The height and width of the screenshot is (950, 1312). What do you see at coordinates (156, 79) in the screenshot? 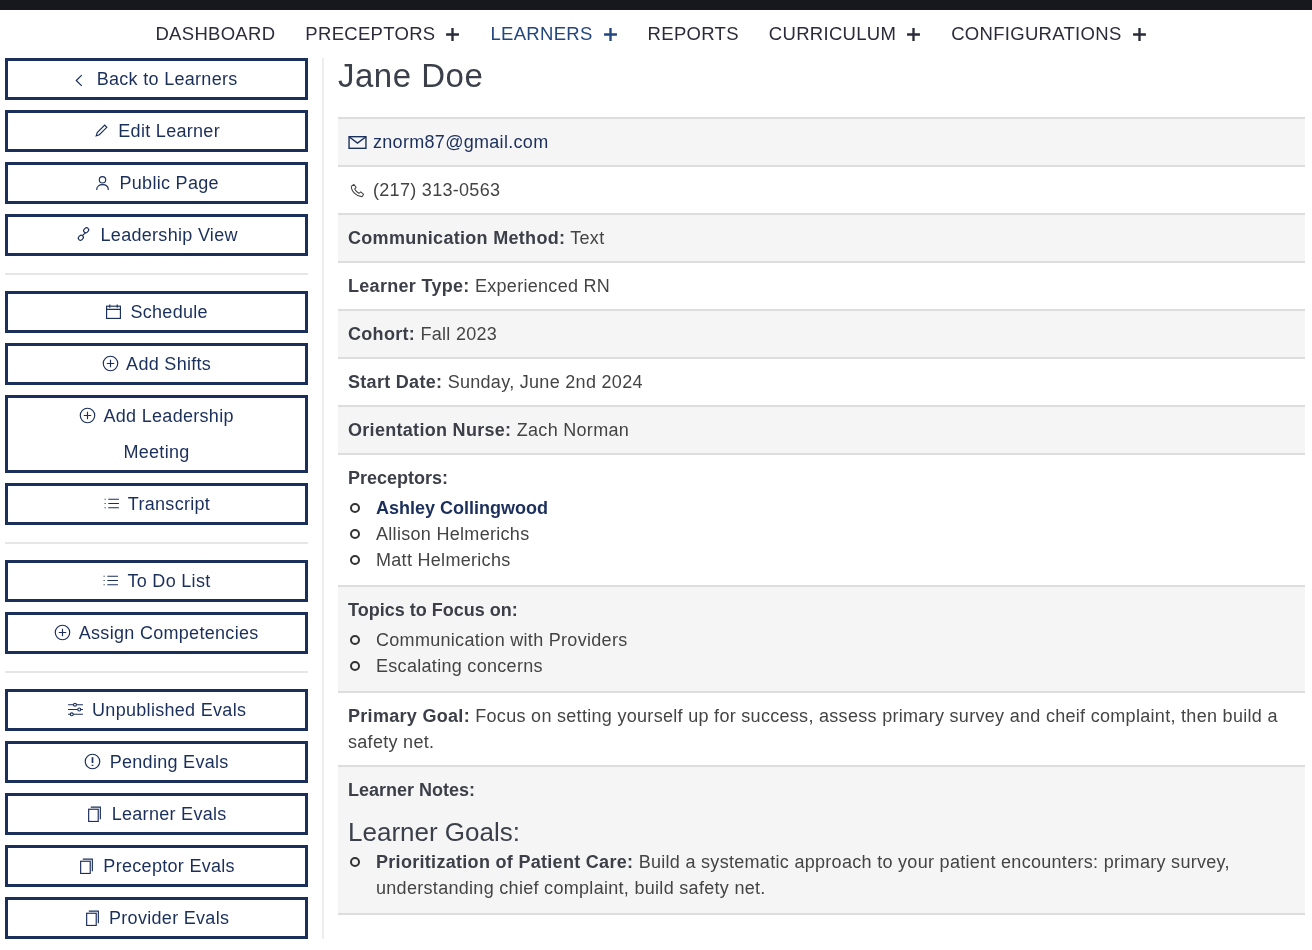
I see `sidebar-button: Back to Learners` at bounding box center [156, 79].